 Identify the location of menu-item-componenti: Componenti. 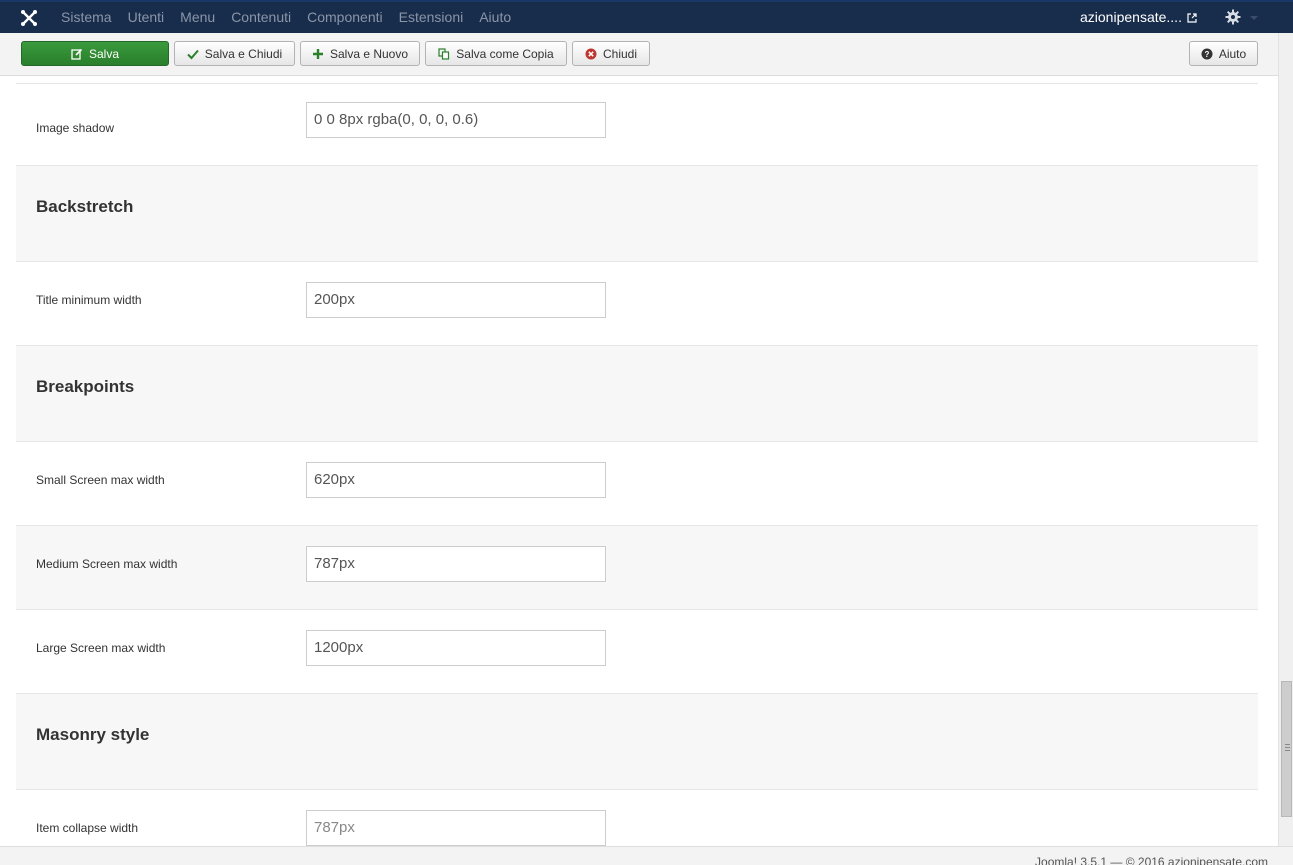
(345, 17).